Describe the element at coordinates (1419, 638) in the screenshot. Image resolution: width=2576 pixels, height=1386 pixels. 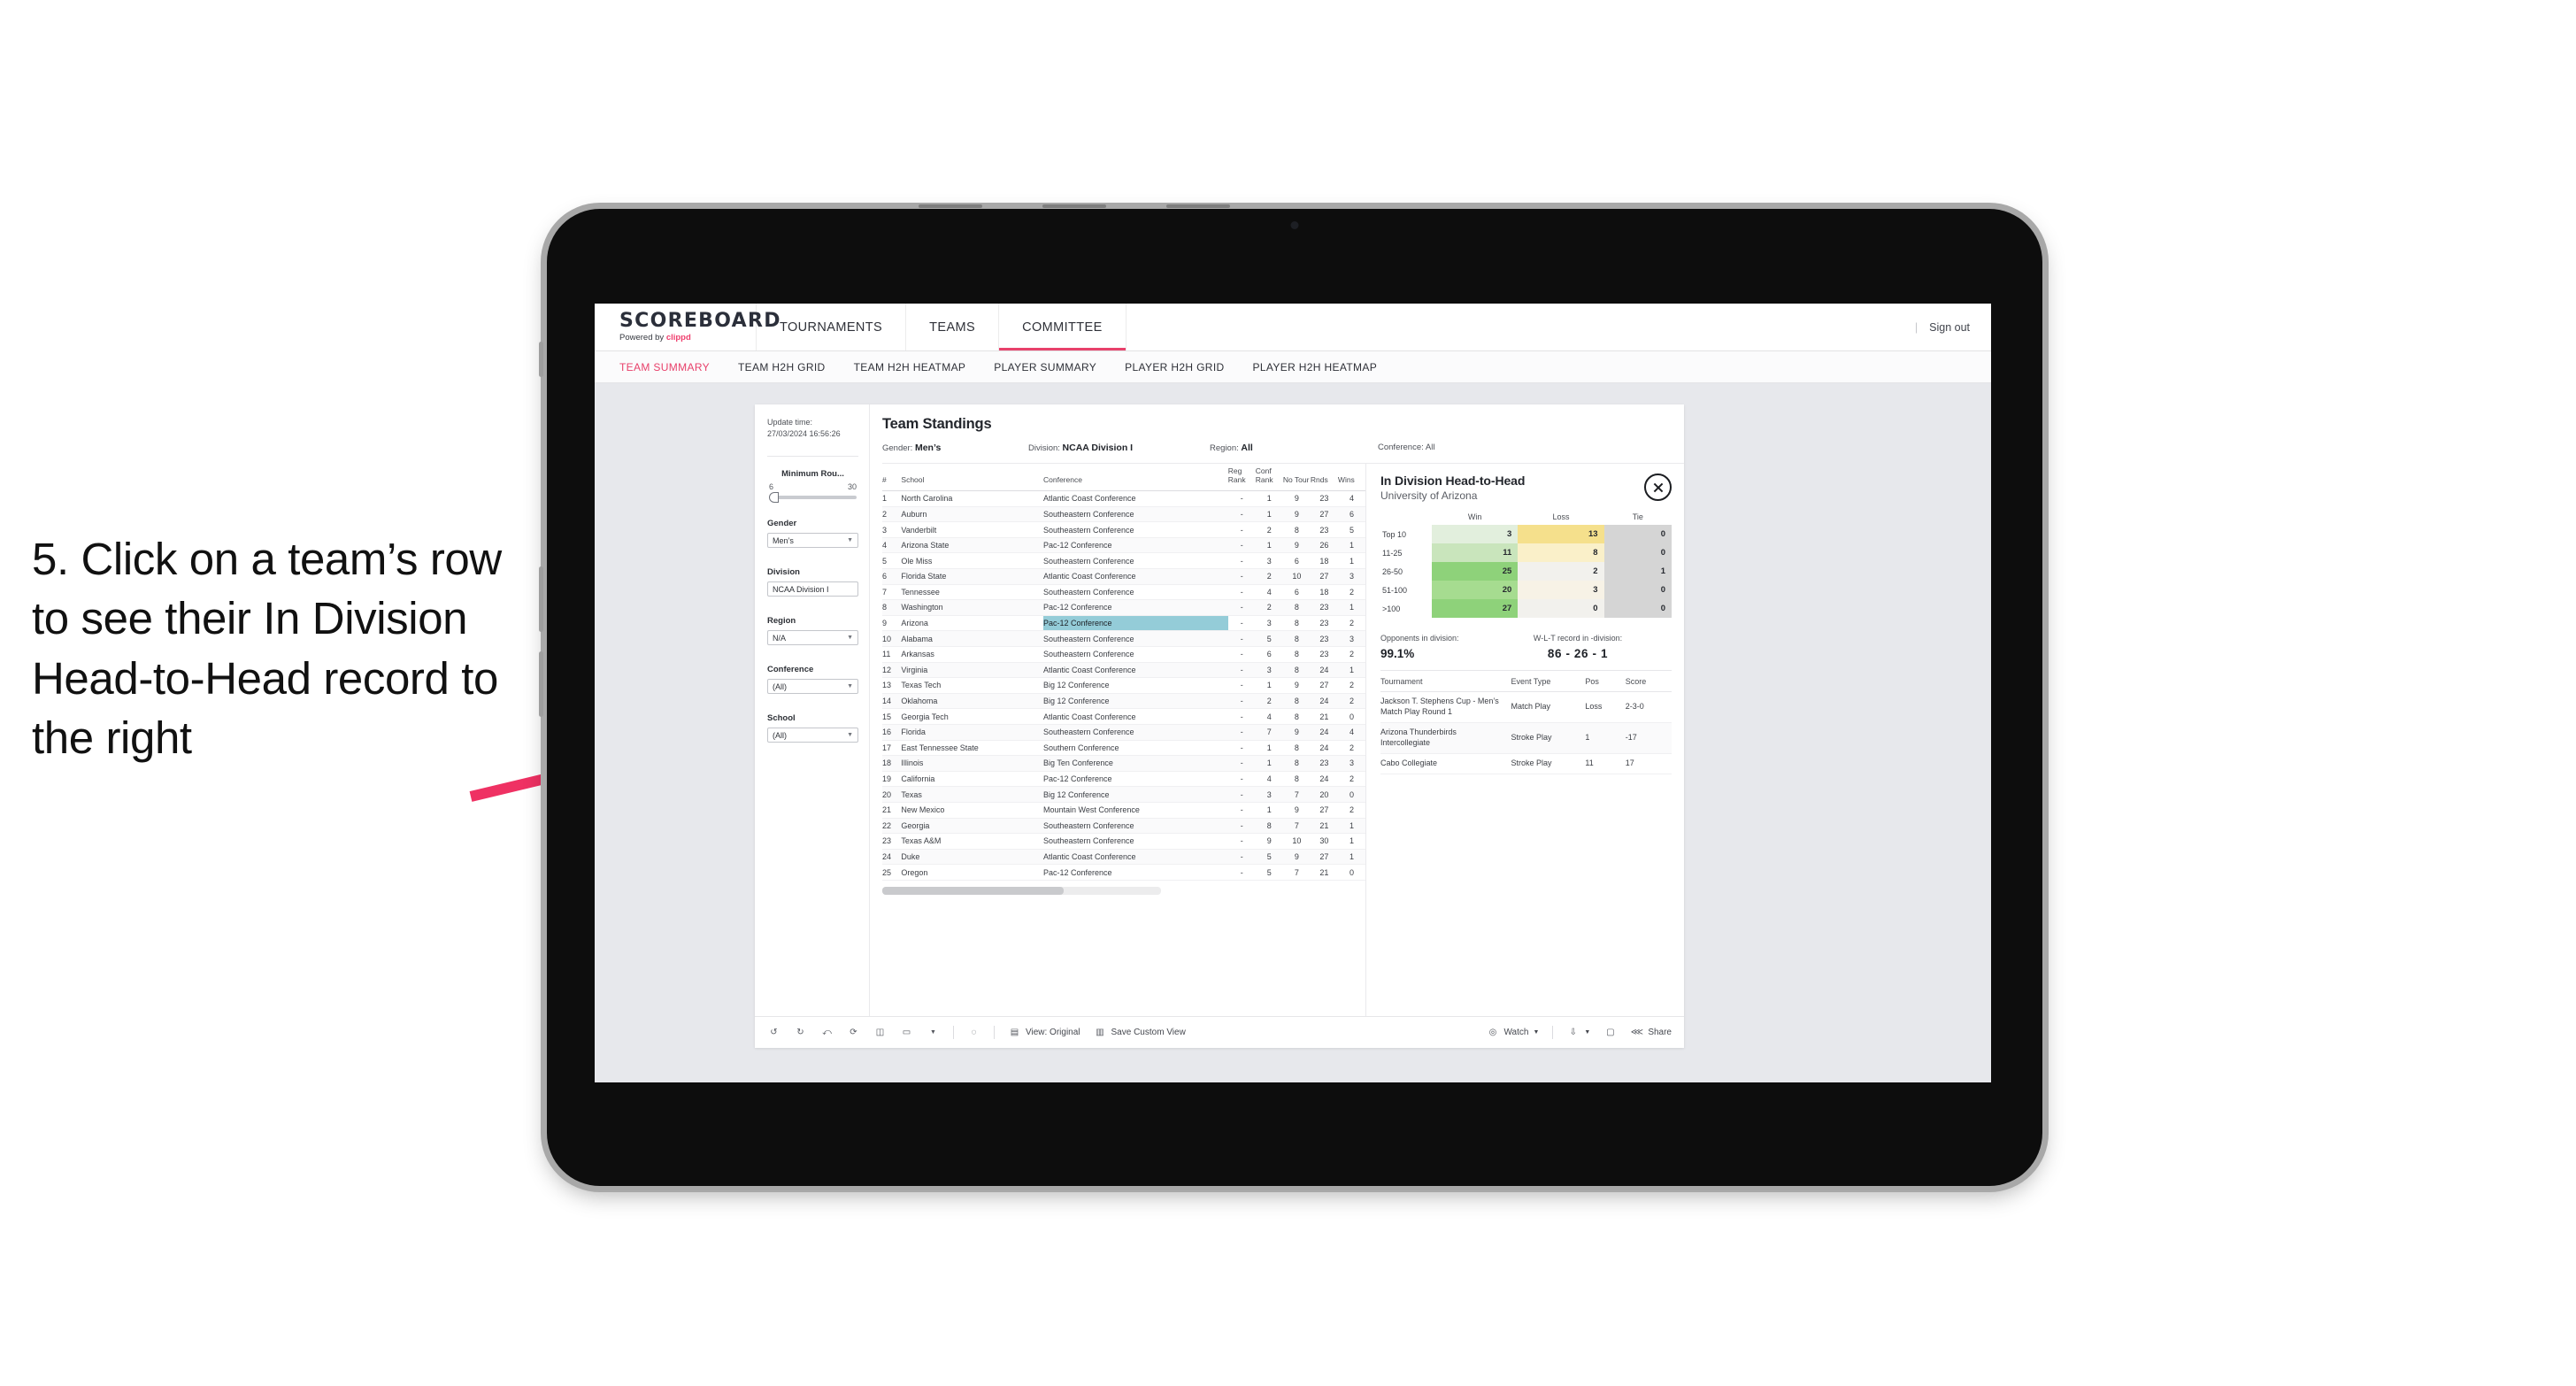
I see `stat-opponents-label: Opponents in division:` at that location.